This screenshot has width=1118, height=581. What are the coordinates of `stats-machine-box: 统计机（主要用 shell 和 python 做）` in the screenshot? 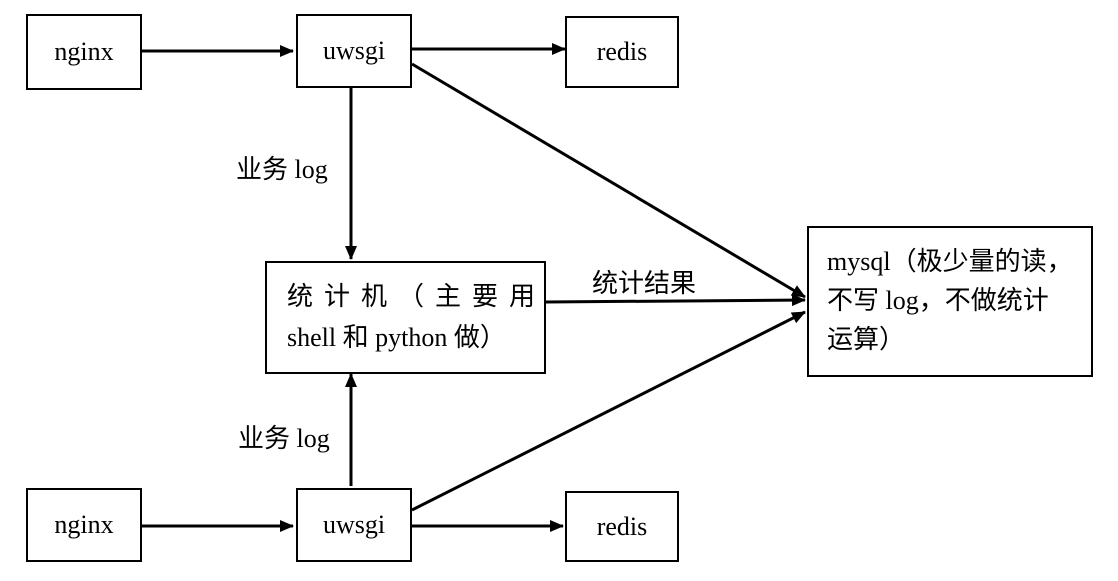 It's located at (405, 317).